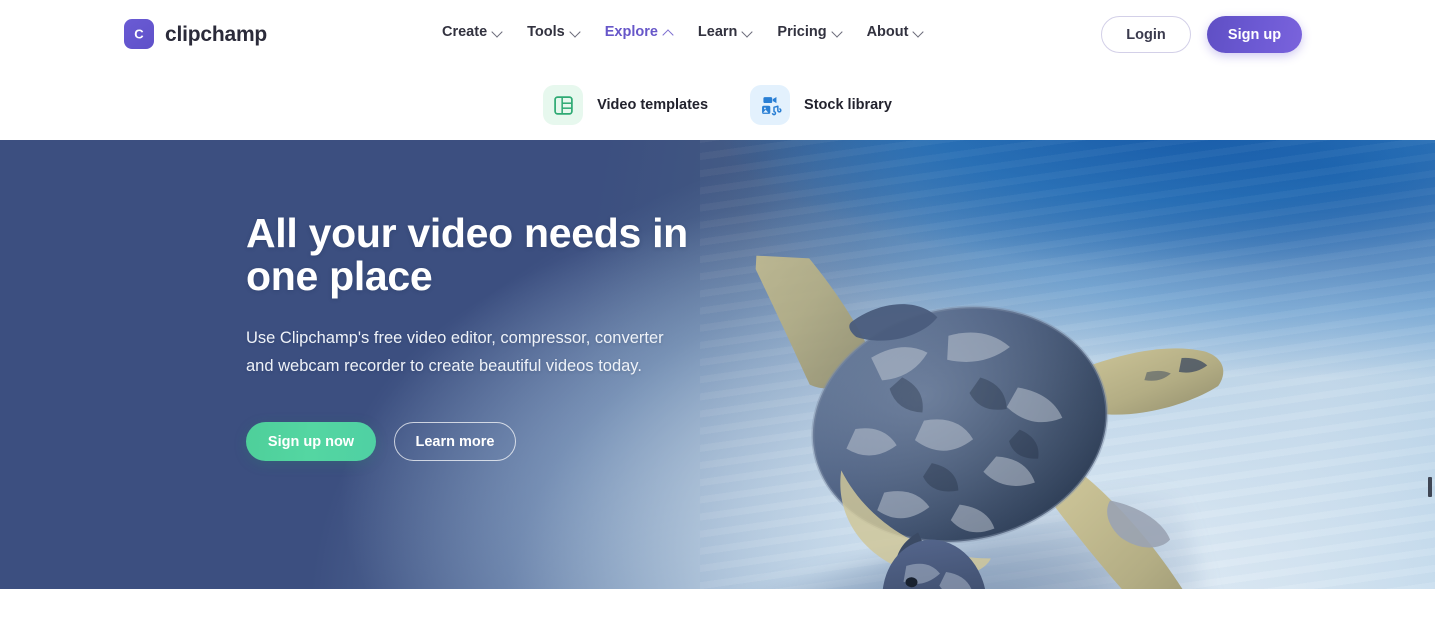 Image resolution: width=1435 pixels, height=639 pixels. Describe the element at coordinates (1254, 34) in the screenshot. I see `signup-button: Sign up` at that location.